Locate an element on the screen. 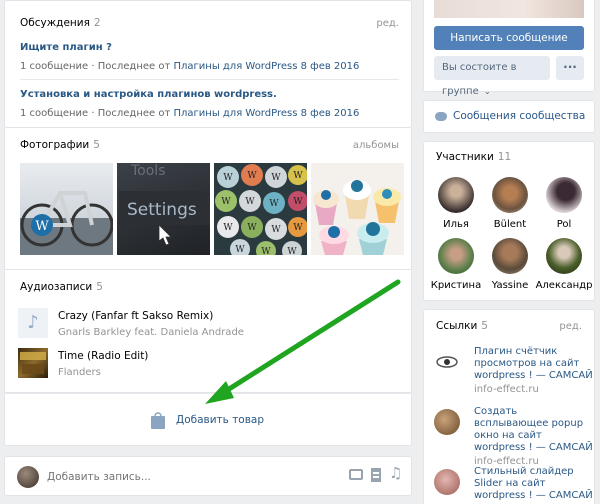  albums-link: альбомы is located at coordinates (376, 145).